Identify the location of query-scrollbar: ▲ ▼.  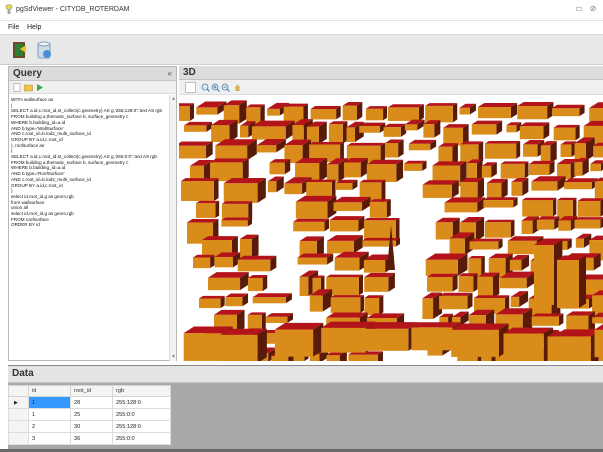
(172, 228).